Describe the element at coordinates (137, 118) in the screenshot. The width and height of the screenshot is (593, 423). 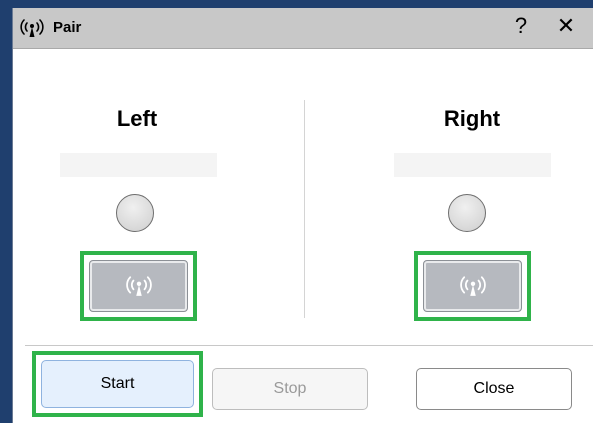
I see `left-heading: Left` at that location.